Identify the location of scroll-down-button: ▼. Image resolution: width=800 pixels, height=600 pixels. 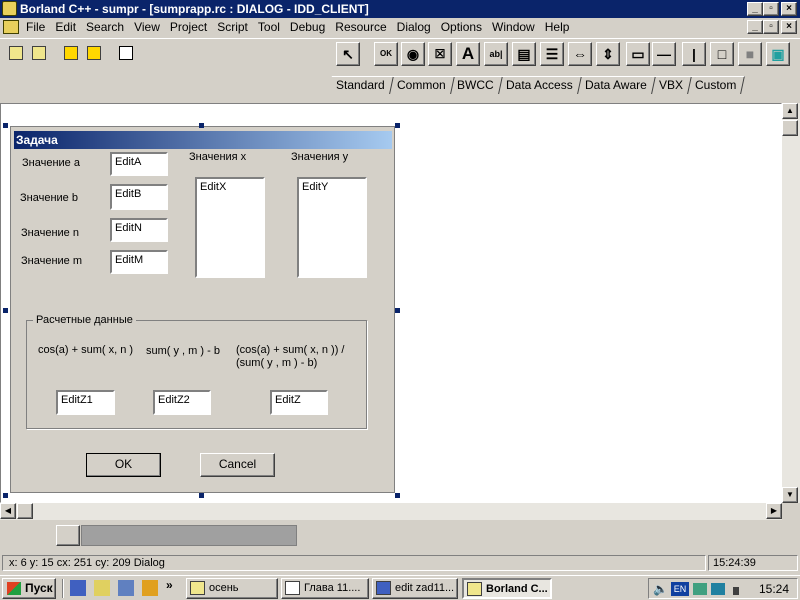
(790, 495).